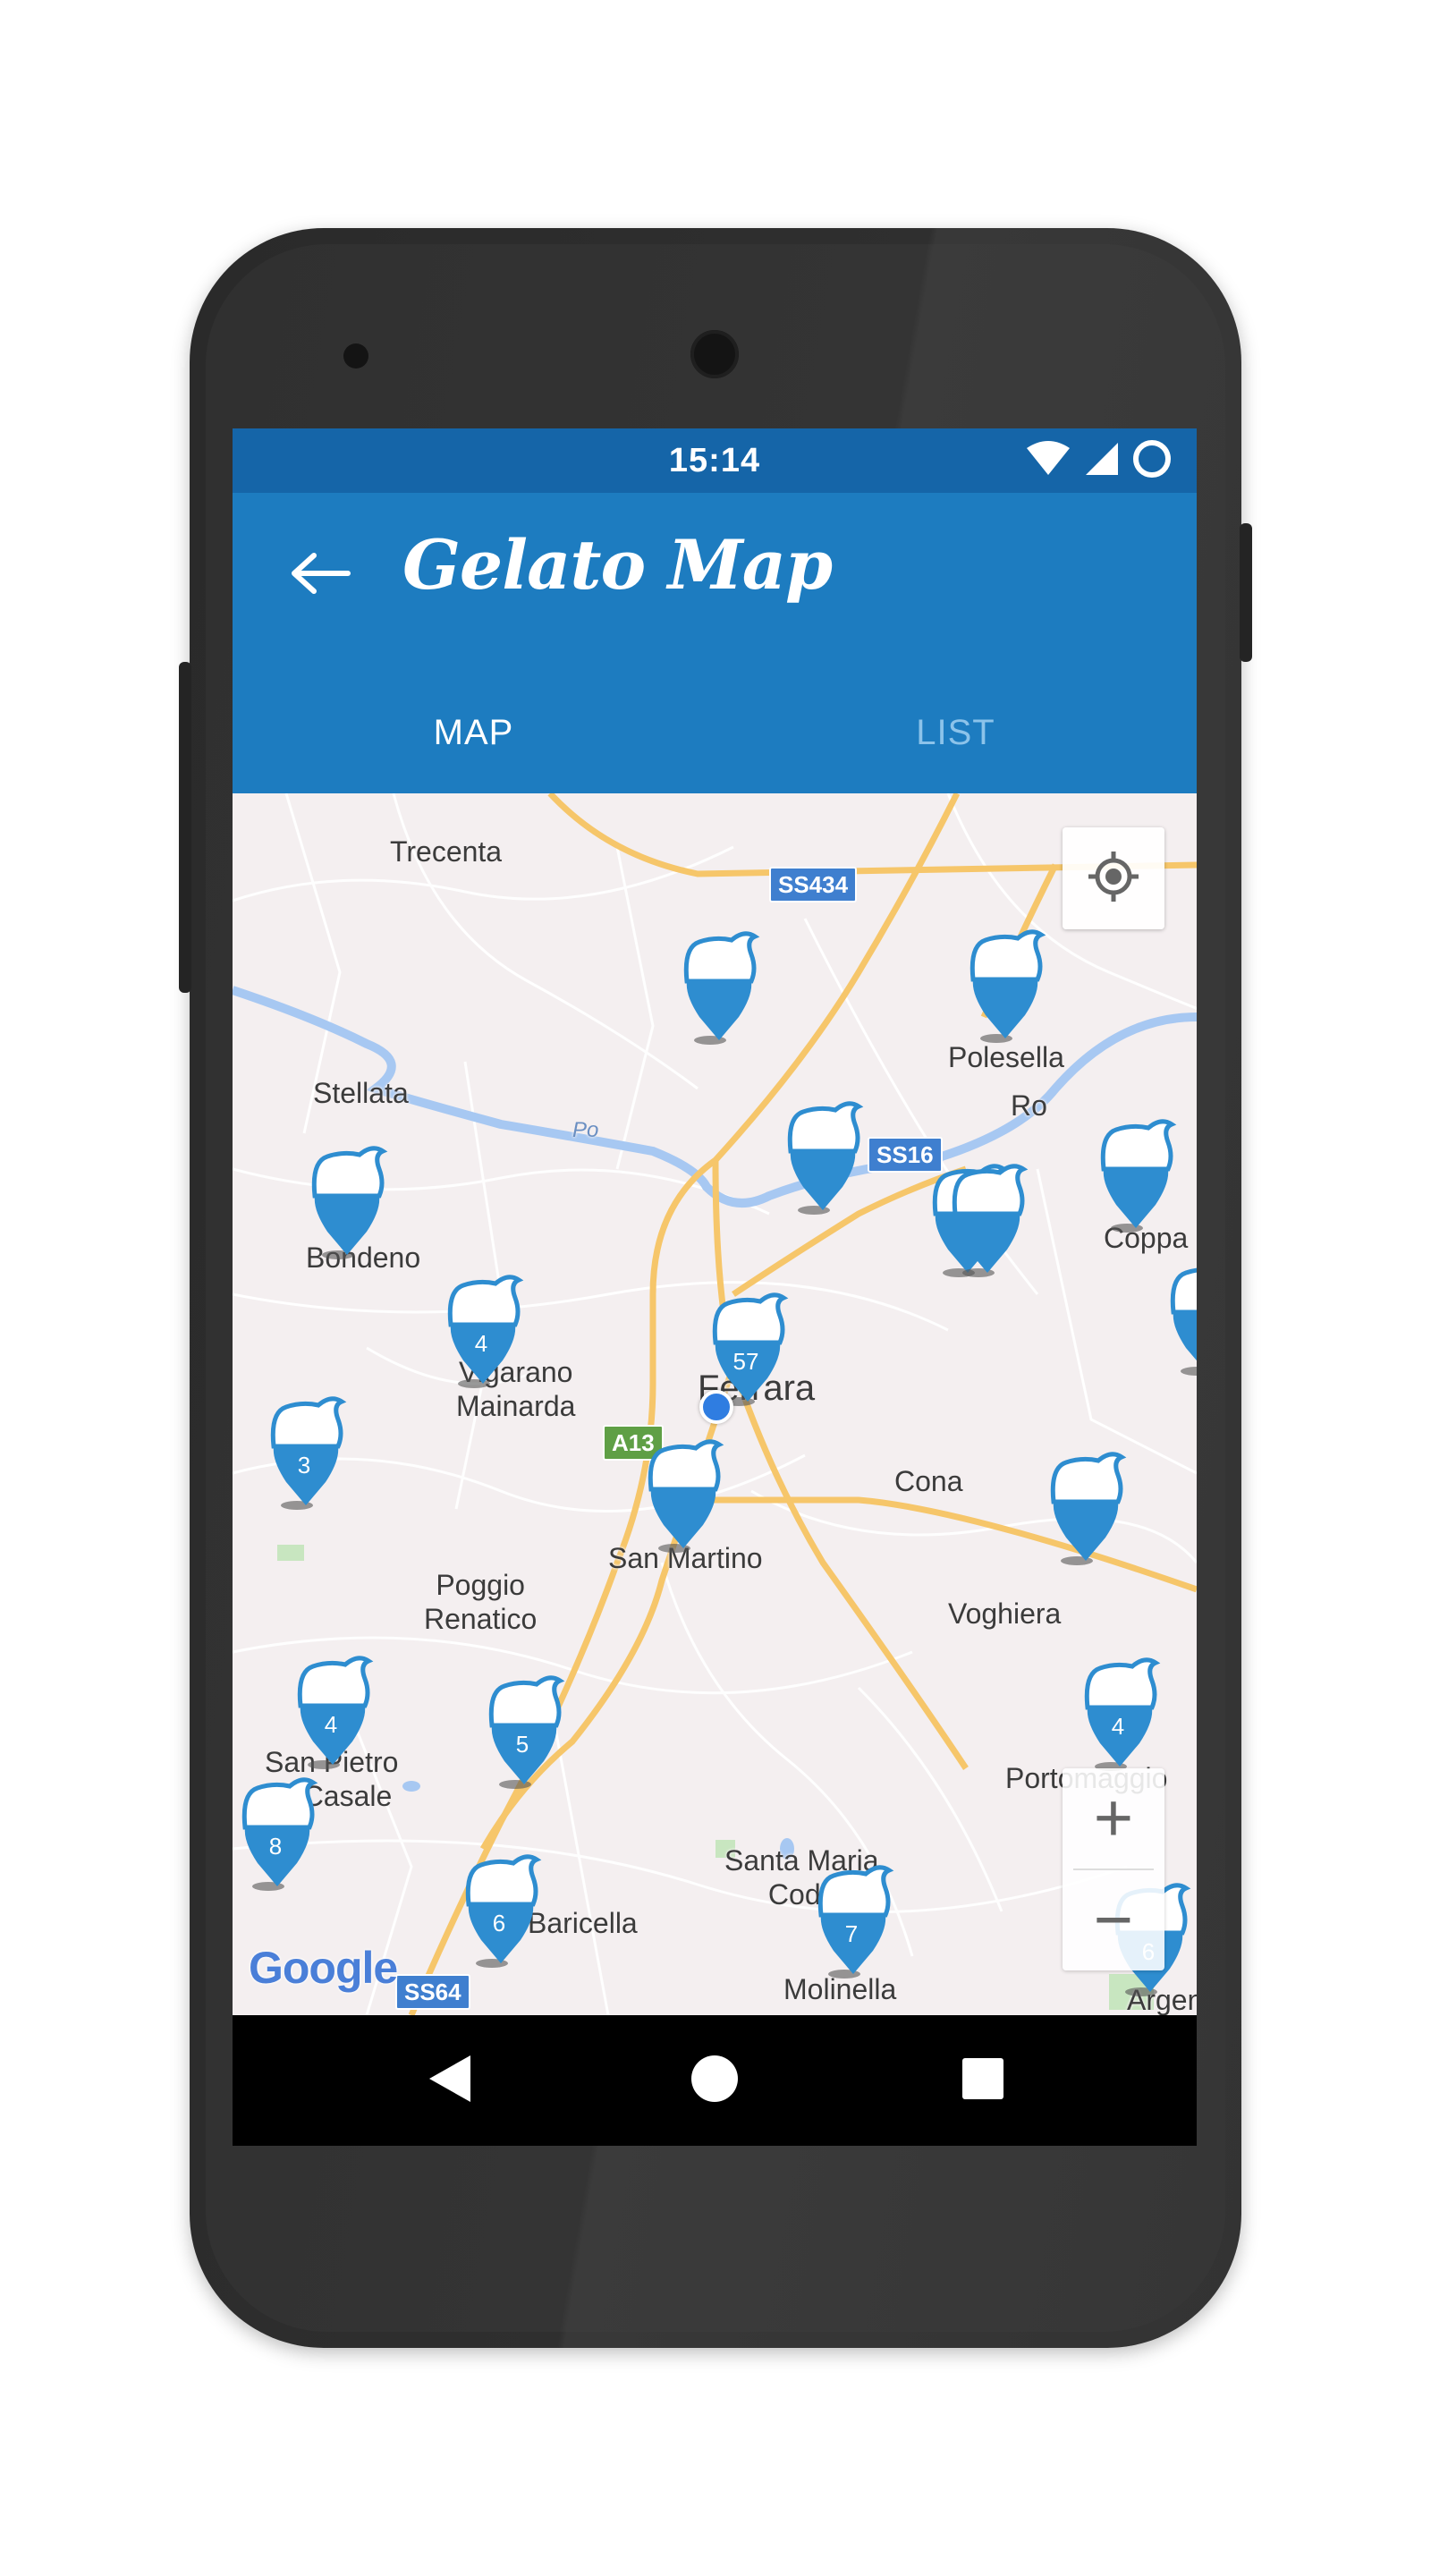  Describe the element at coordinates (361, 1093) in the screenshot. I see `place-stellata: Stellata` at that location.